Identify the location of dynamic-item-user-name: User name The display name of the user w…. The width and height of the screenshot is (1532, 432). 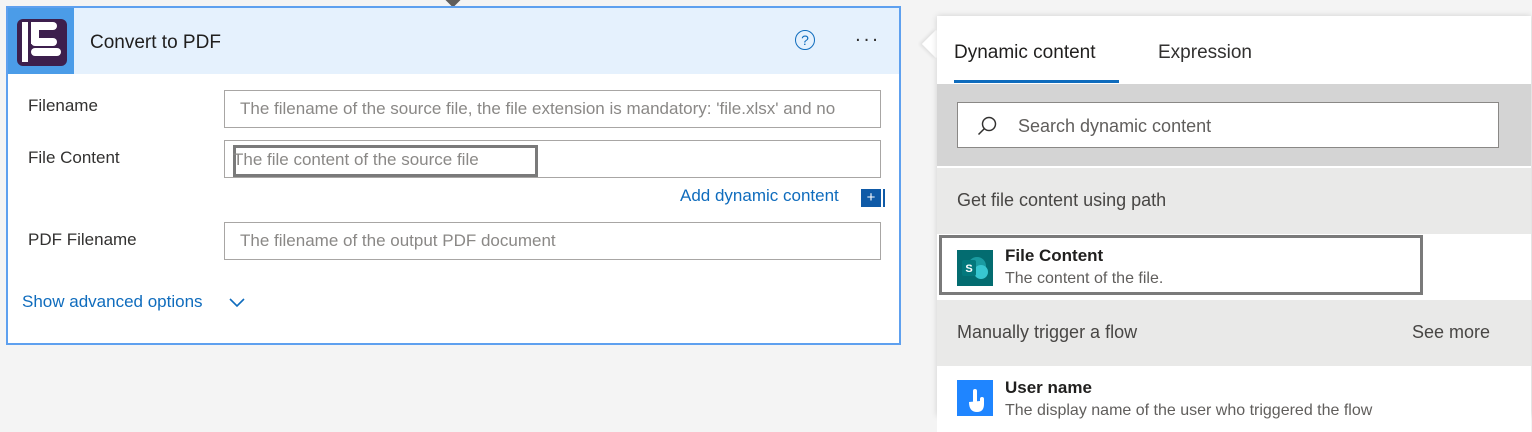
(1234, 399).